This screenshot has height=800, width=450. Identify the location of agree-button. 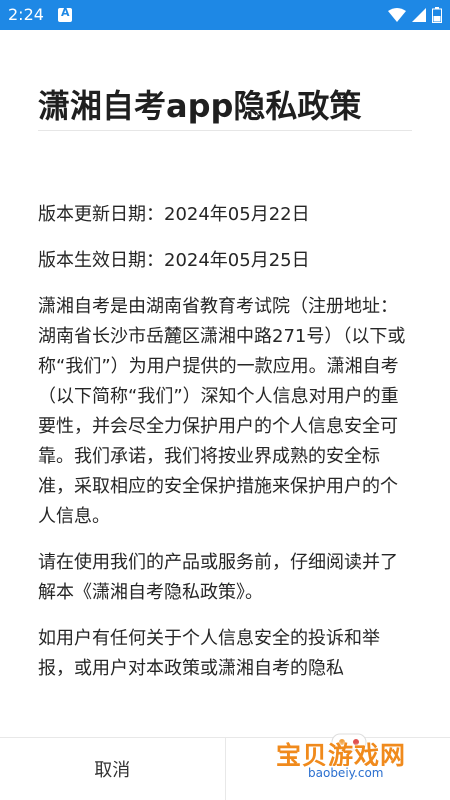
(338, 769).